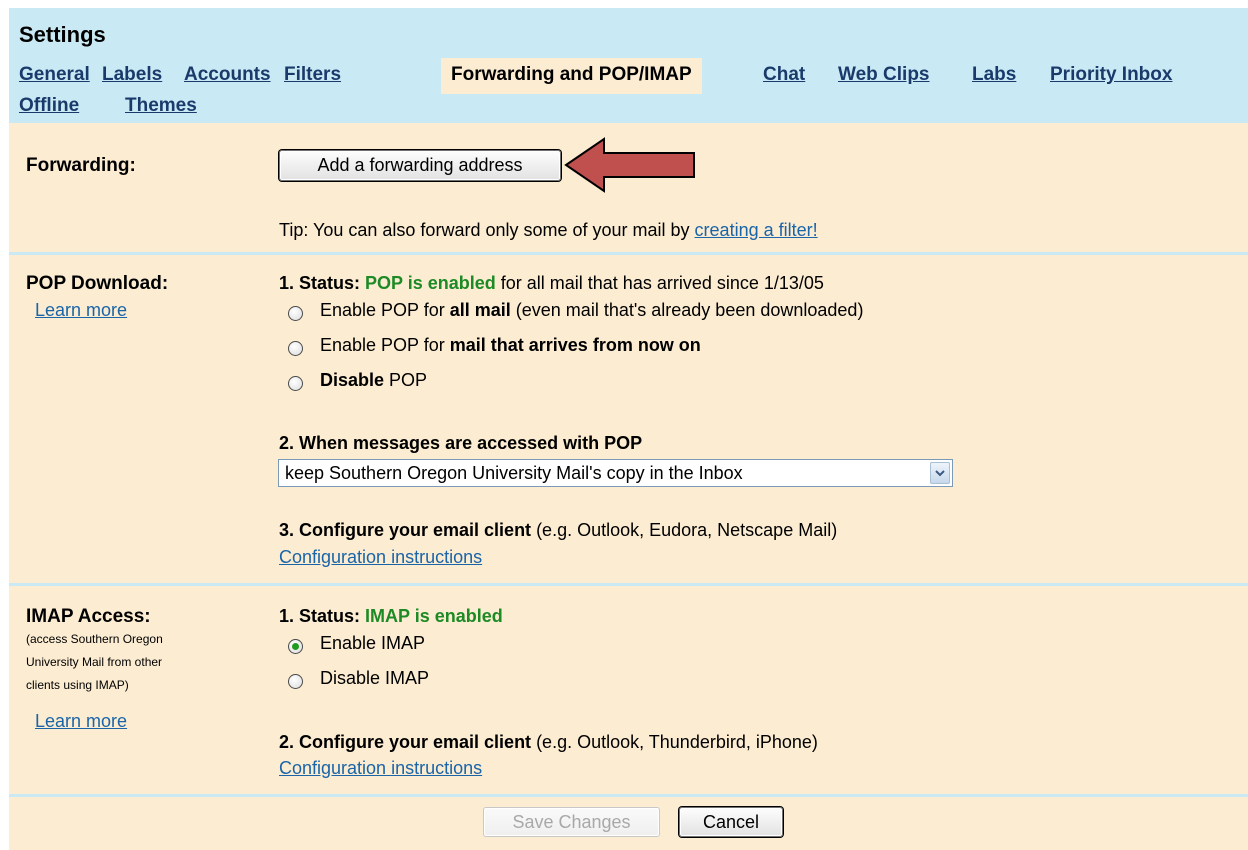 Image resolution: width=1248 pixels, height=850 pixels. What do you see at coordinates (405, 742) in the screenshot?
I see `imap-step2-heading: 2. Configure your email client` at bounding box center [405, 742].